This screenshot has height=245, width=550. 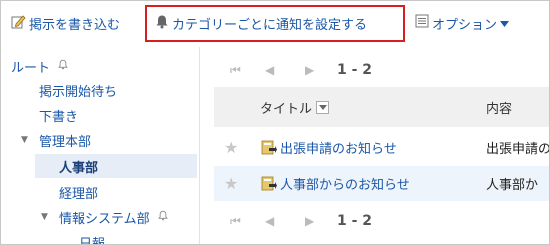 I want to click on tree-item-label: 情報システム部, so click(x=104, y=219).